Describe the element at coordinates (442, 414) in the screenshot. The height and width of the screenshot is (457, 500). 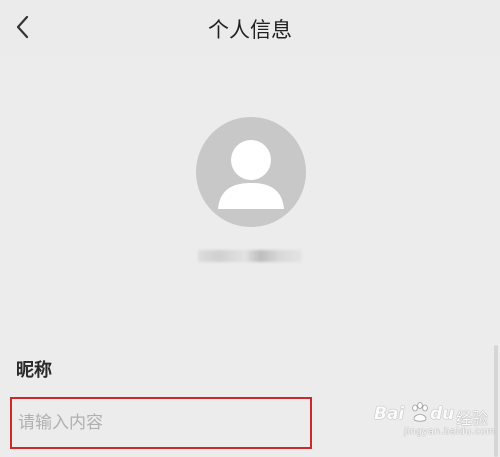
I see `watermark-brand-right: du` at that location.